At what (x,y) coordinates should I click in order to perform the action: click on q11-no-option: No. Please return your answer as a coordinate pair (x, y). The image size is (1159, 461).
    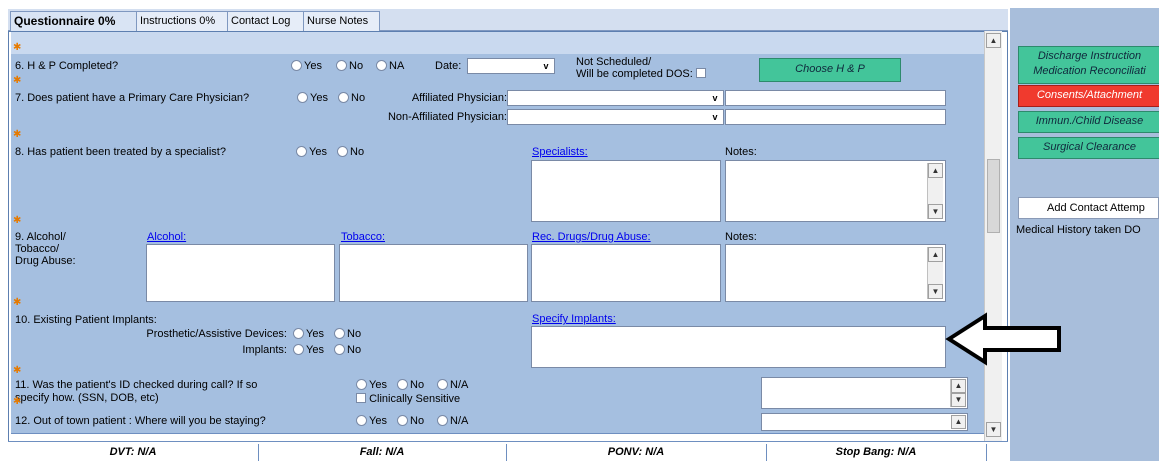
    Looking at the image, I should click on (410, 385).